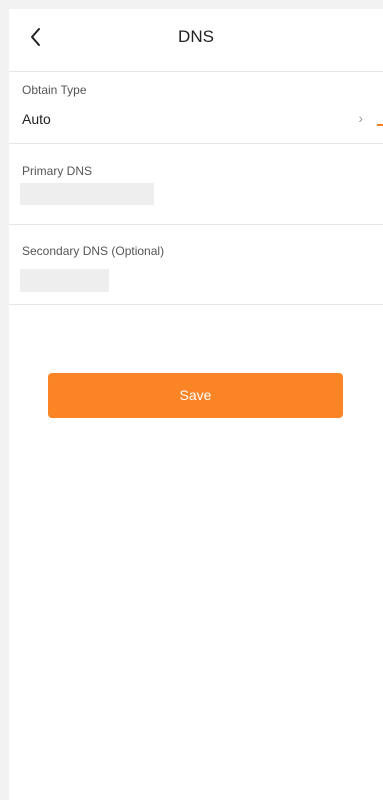 The width and height of the screenshot is (383, 800). Describe the element at coordinates (380, 125) in the screenshot. I see `accent-mark` at that location.